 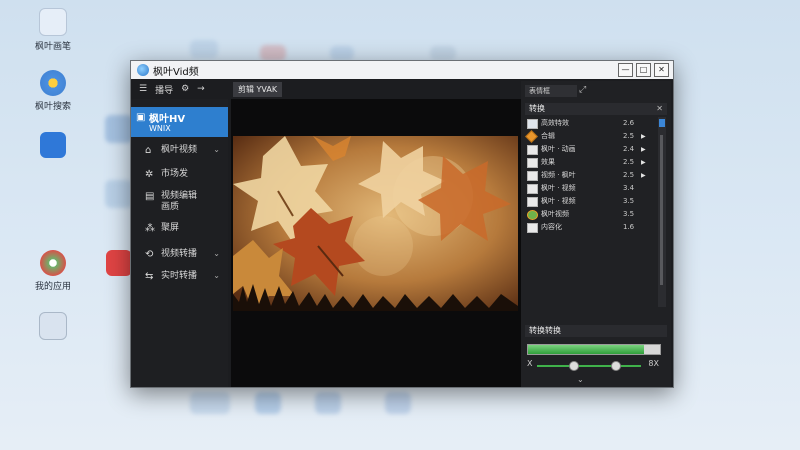 What do you see at coordinates (530, 363) in the screenshot?
I see `slider-left-label: X` at bounding box center [530, 363].